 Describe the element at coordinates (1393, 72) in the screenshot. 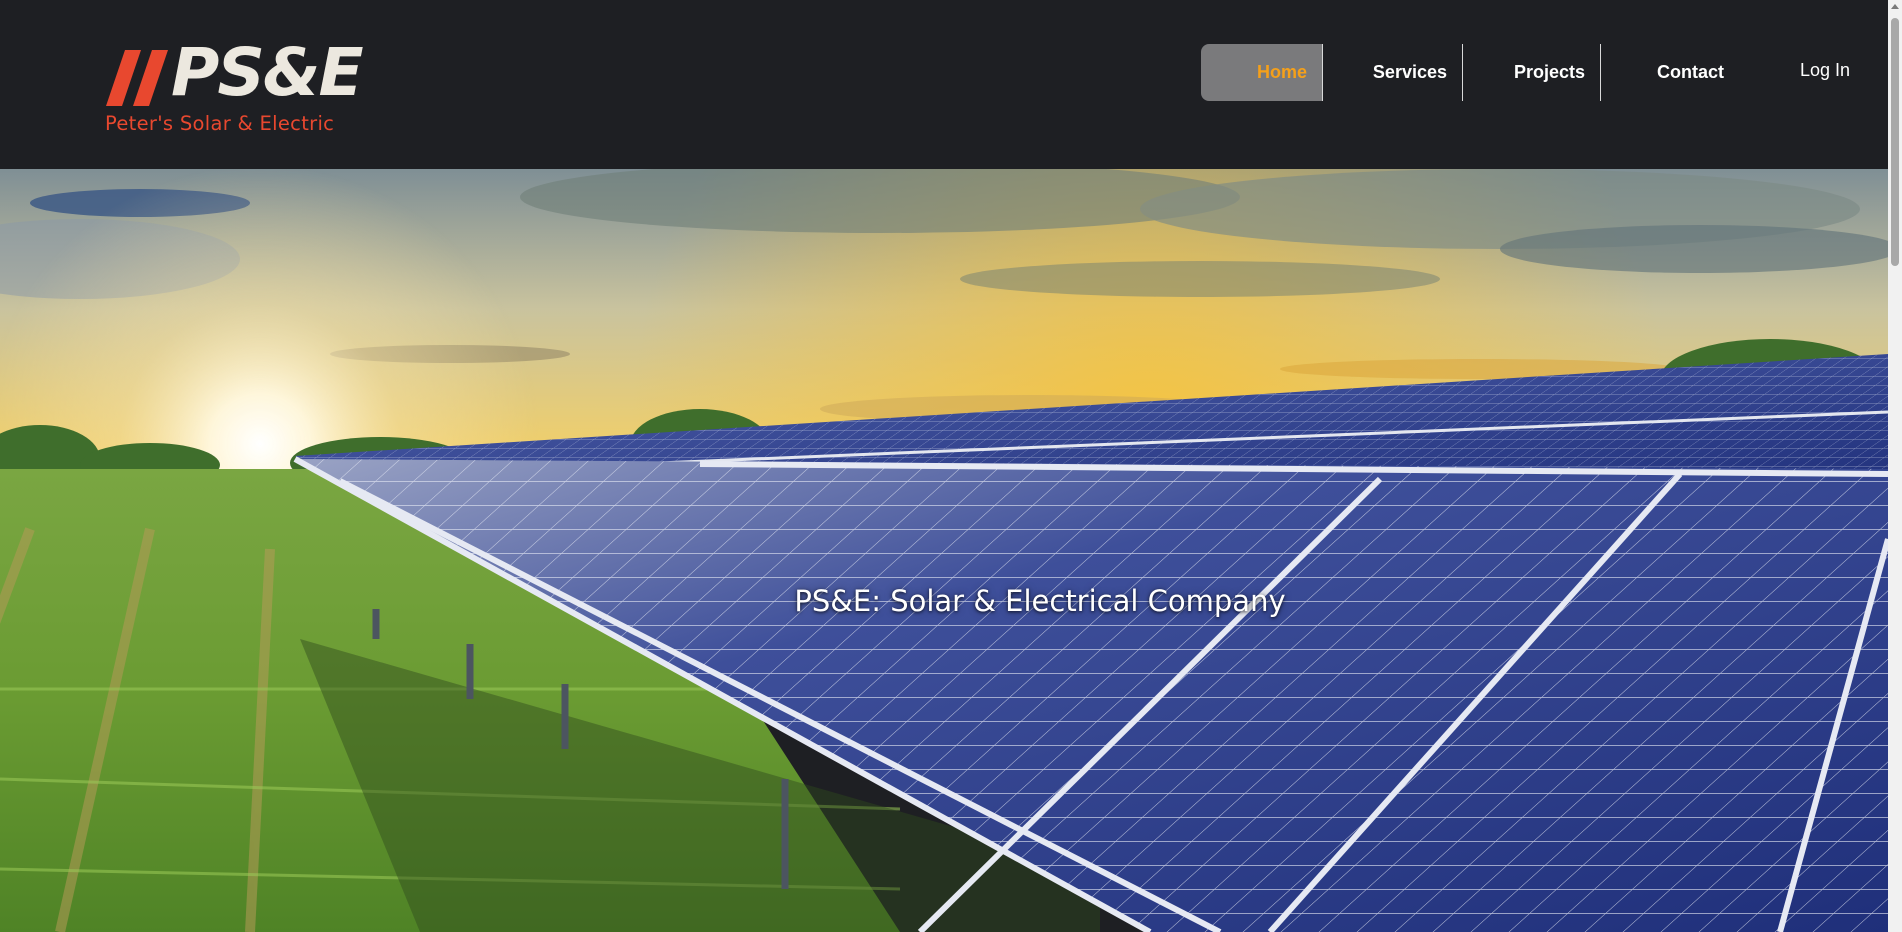

I see `nav-item-services: Services` at that location.